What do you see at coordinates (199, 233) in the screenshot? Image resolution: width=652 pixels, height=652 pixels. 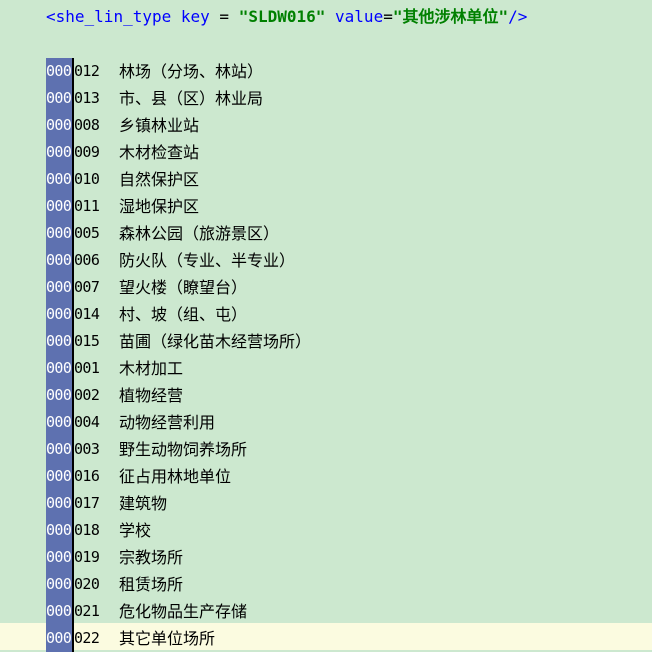 I see `unit-name: 森林公园（旅游景区）` at bounding box center [199, 233].